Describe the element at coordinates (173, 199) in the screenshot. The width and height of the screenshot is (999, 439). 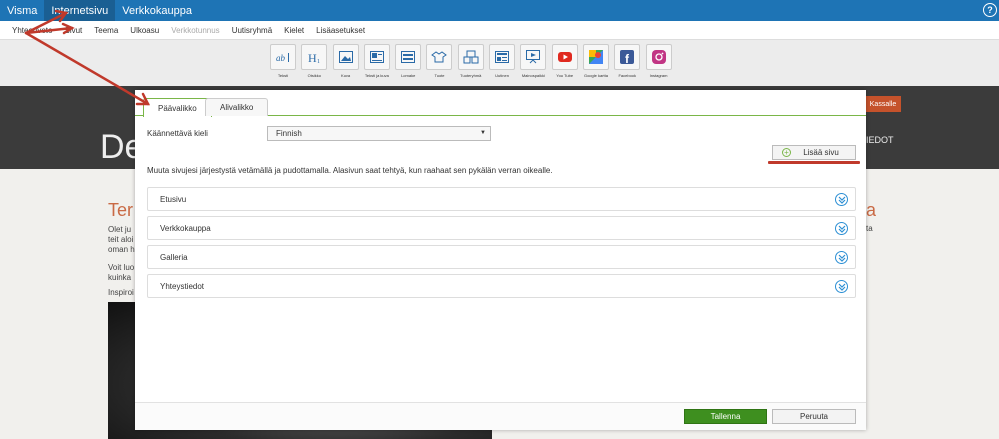
I see `page-row-label: Etusivu` at that location.